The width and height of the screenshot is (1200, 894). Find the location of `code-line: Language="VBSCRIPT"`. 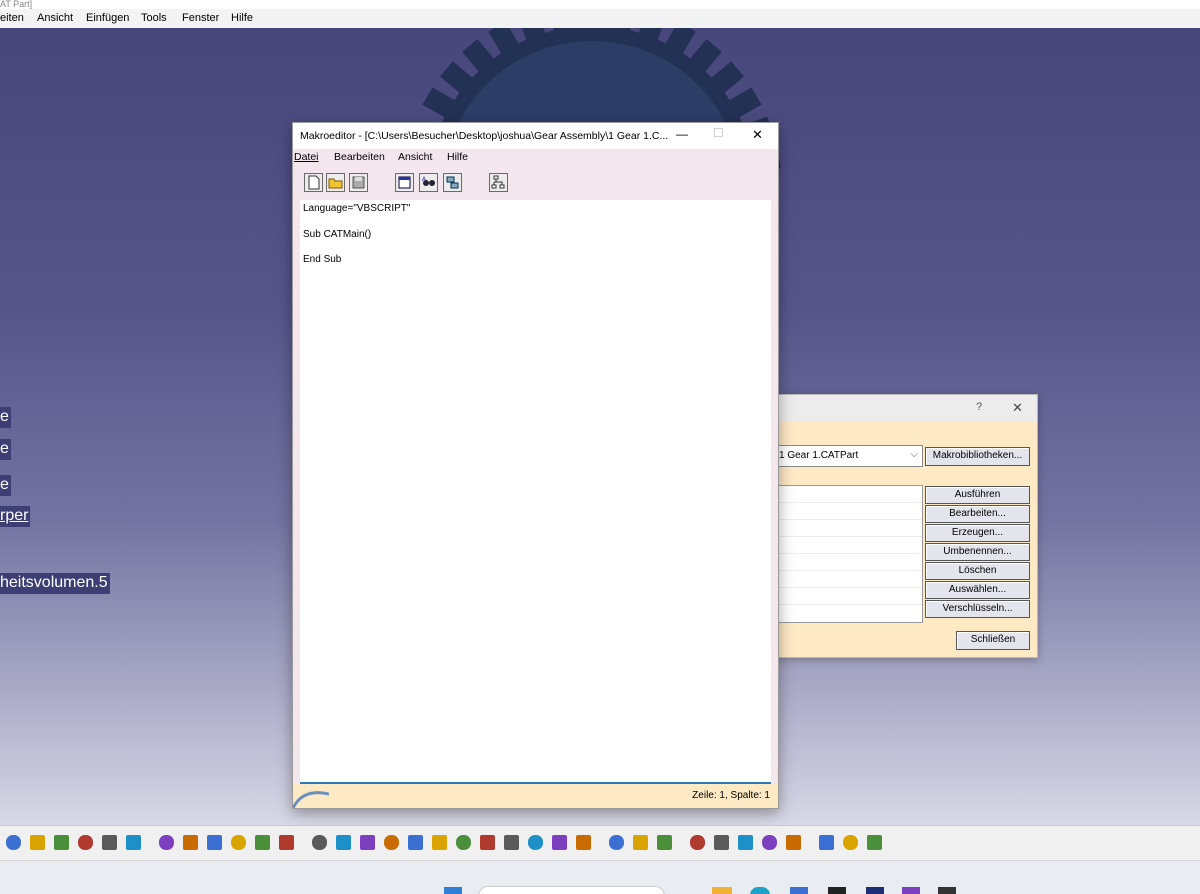

code-line: Language="VBSCRIPT" is located at coordinates (357, 208).